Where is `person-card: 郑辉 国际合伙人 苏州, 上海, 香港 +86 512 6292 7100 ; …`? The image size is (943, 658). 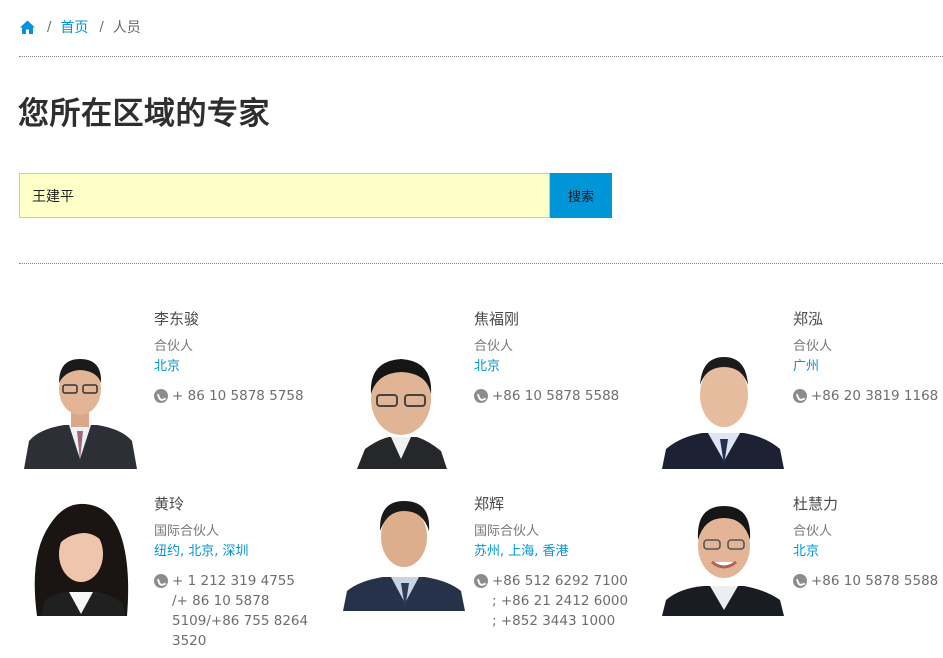
person-card: 郑辉 国际合伙人 苏州, 上海, 香港 +86 512 6292 7100 ; … is located at coordinates (489, 572).